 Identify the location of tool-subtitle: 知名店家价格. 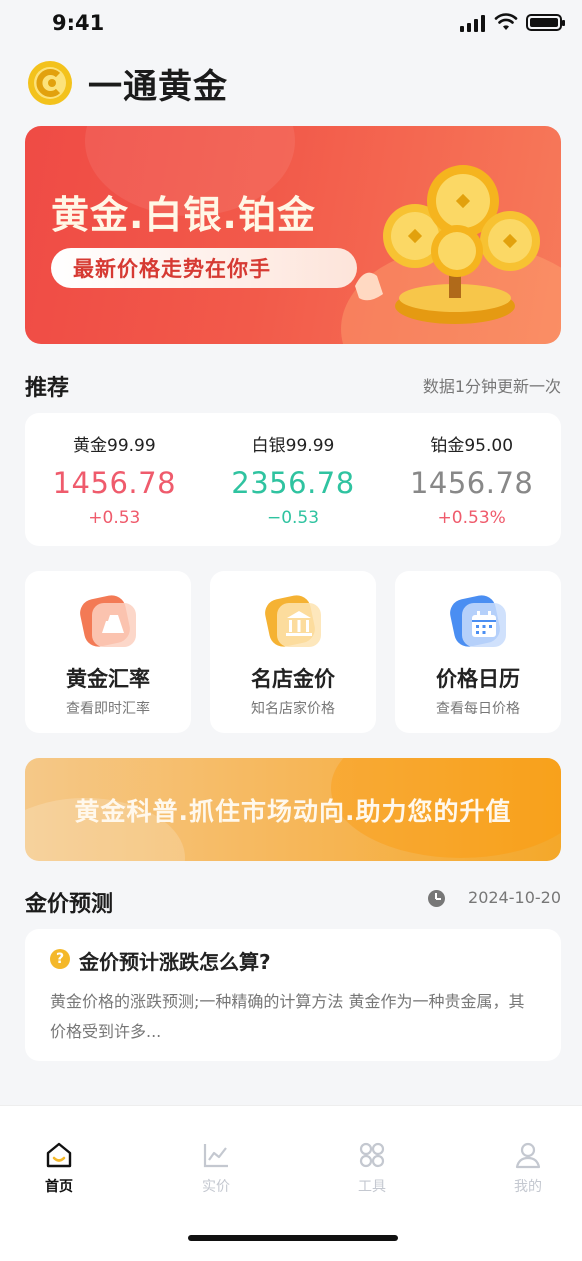
(293, 709).